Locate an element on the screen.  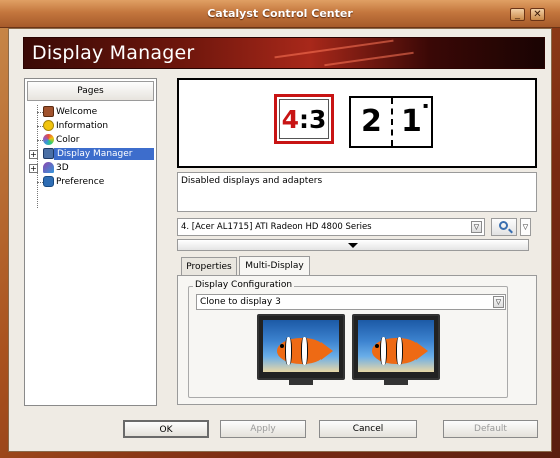
tree-item-display-manager: + Display Manager is located at coordinates (92, 154).